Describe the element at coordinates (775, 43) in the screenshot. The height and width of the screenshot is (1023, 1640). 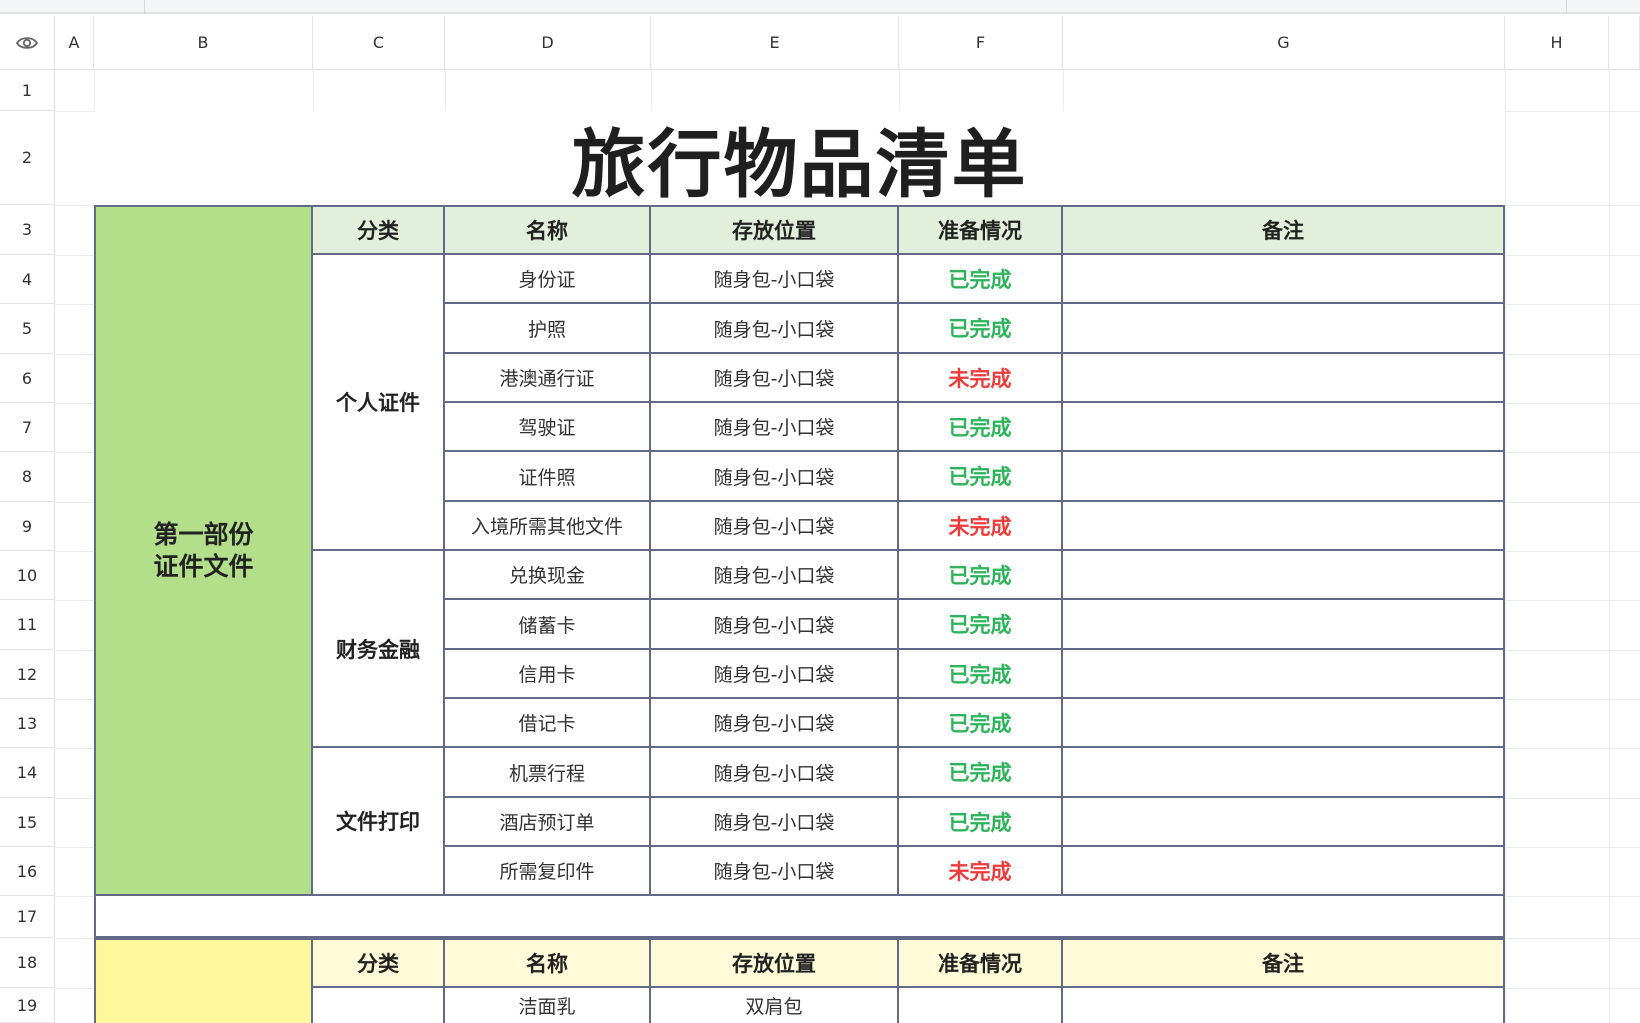
I see `column-header-e: E` at that location.